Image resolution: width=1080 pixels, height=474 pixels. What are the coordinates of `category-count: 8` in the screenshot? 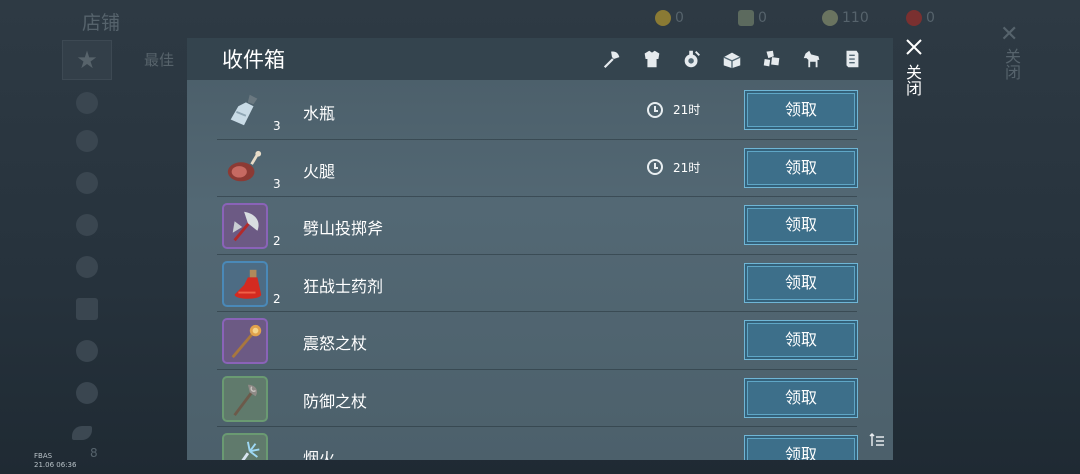 It's located at (94, 453).